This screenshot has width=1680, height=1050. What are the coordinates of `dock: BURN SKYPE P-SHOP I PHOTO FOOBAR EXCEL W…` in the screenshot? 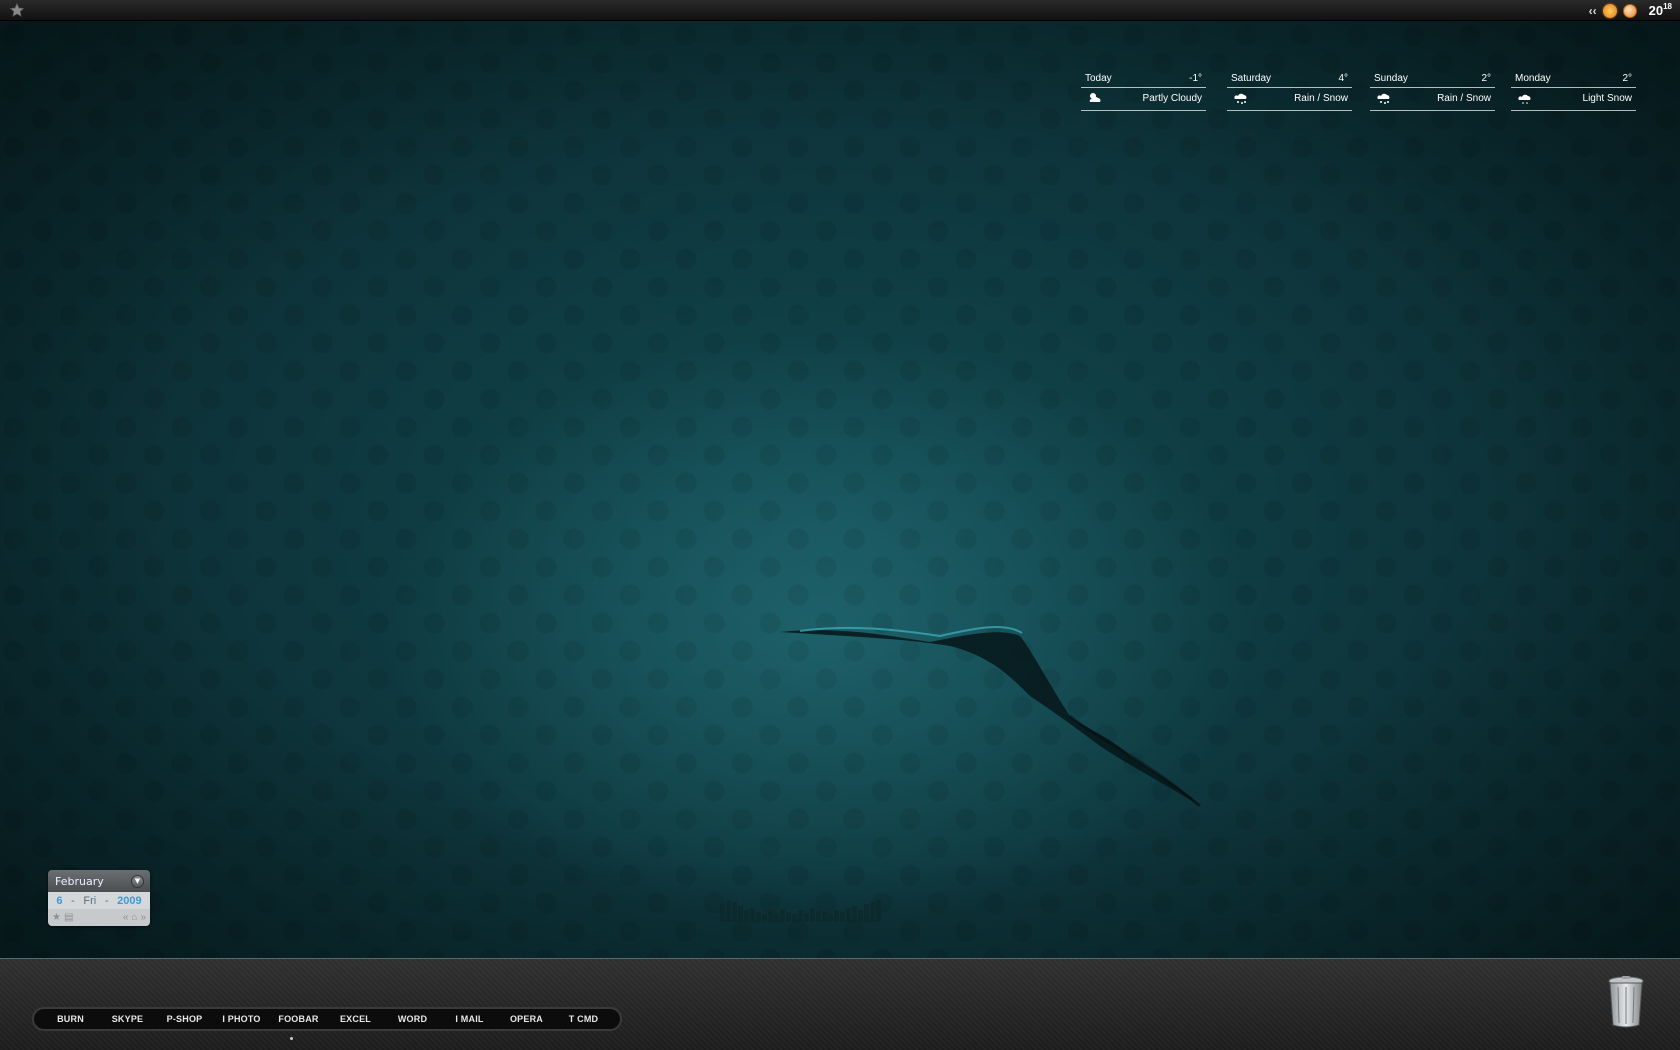 It's located at (840, 1004).